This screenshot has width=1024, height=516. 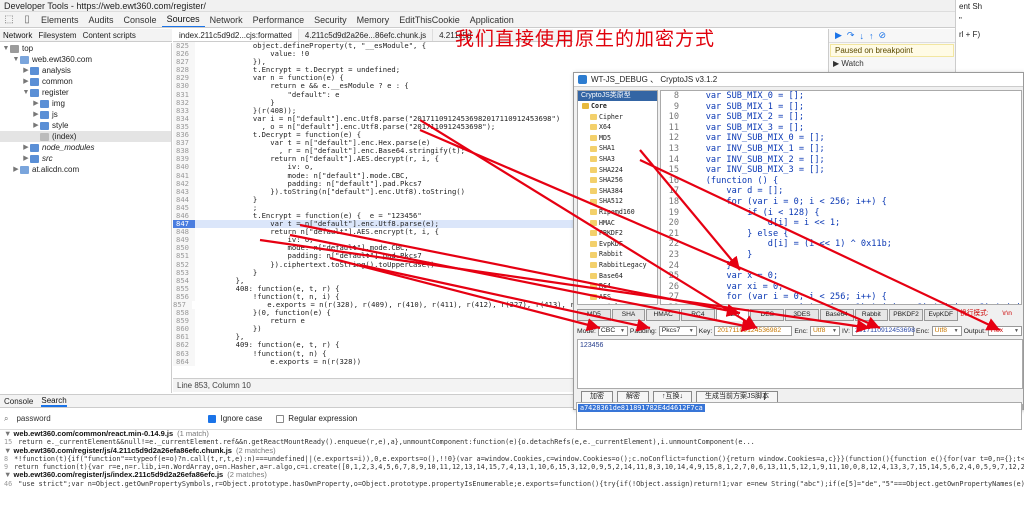 What do you see at coordinates (617, 303) in the screenshot?
I see `class-tree-item: TripleDES` at bounding box center [617, 303].